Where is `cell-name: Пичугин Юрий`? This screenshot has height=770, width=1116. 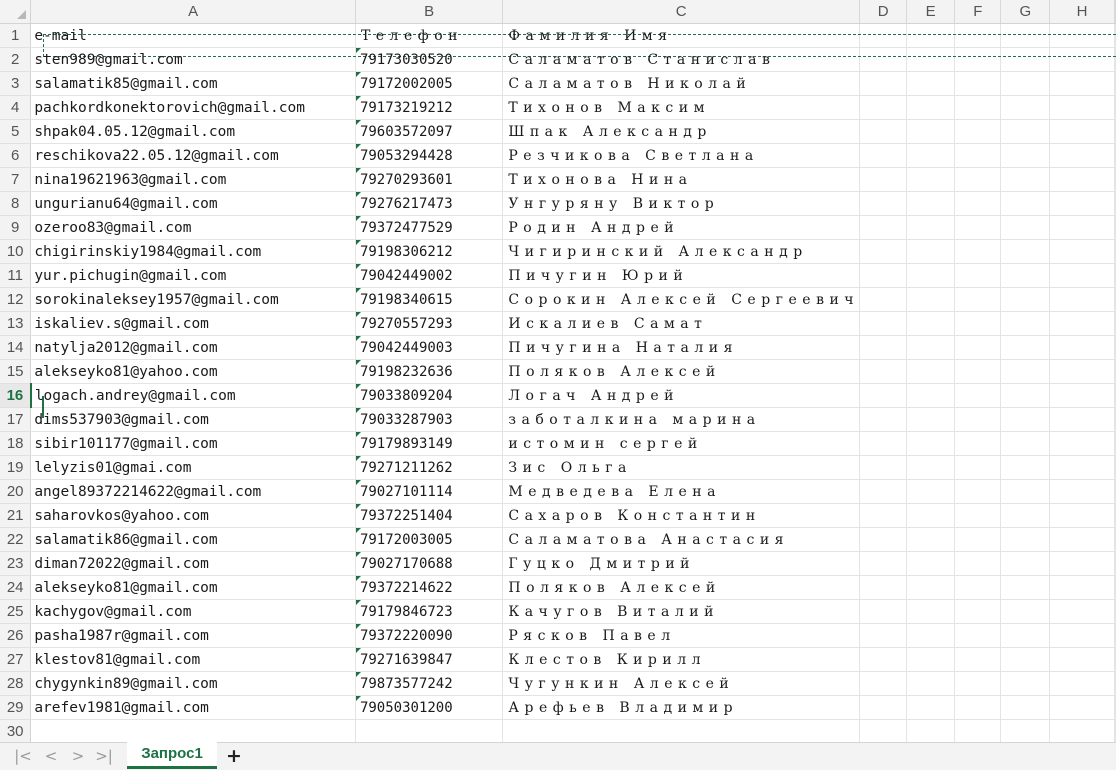 cell-name: Пичугин Юрий is located at coordinates (681, 275).